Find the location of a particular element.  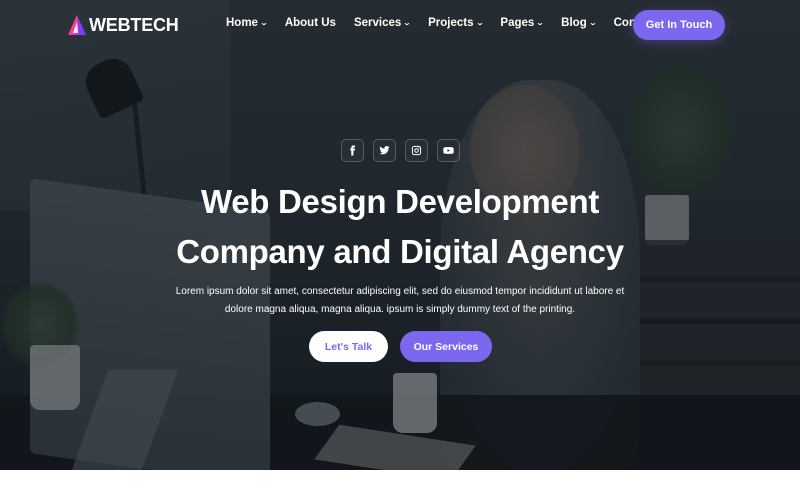

next-section is located at coordinates (400, 485).